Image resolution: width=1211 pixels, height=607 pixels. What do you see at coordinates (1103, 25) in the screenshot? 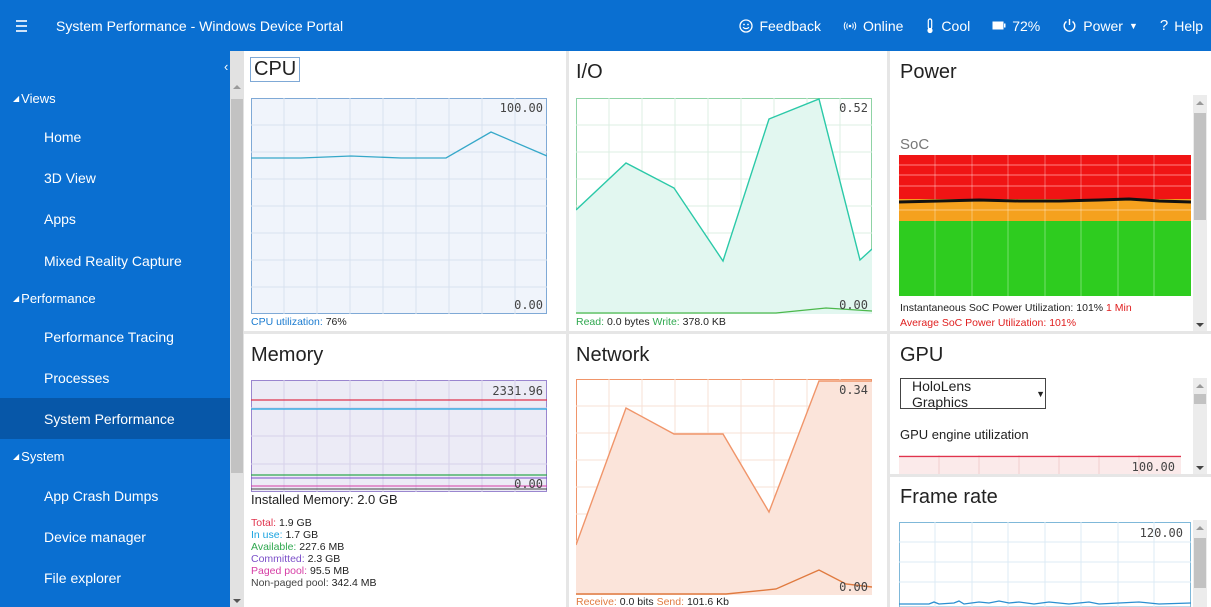
I see `power-label: Power` at bounding box center [1103, 25].